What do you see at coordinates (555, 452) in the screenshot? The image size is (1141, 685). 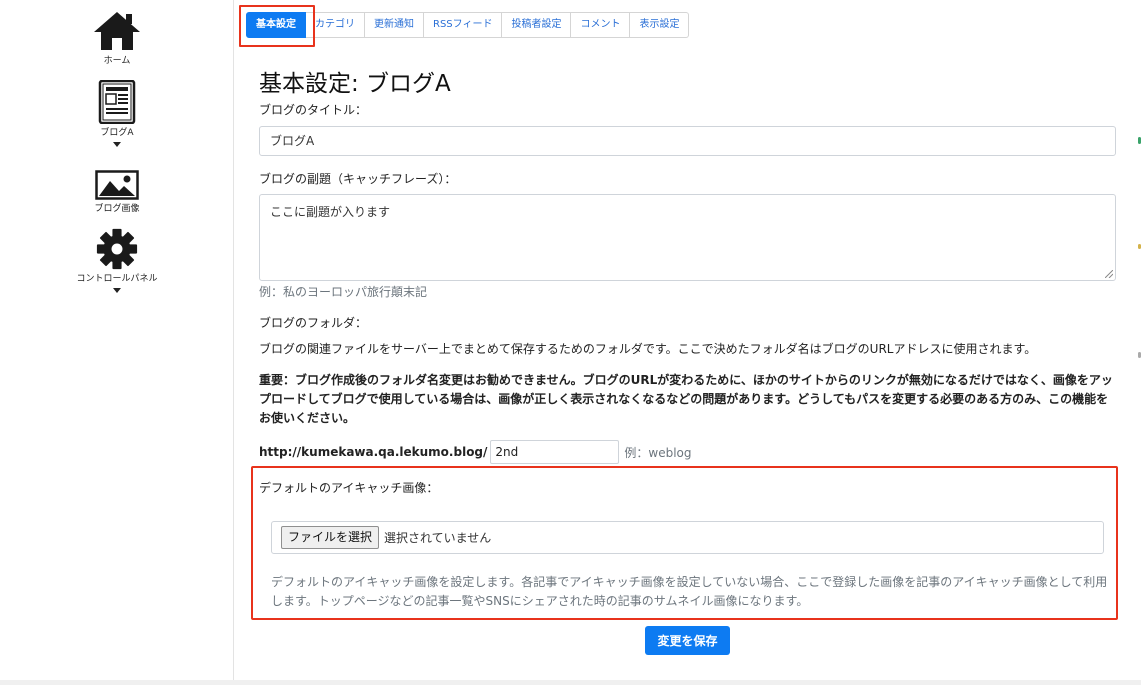 I see `blog-folder-input: 2nd` at bounding box center [555, 452].